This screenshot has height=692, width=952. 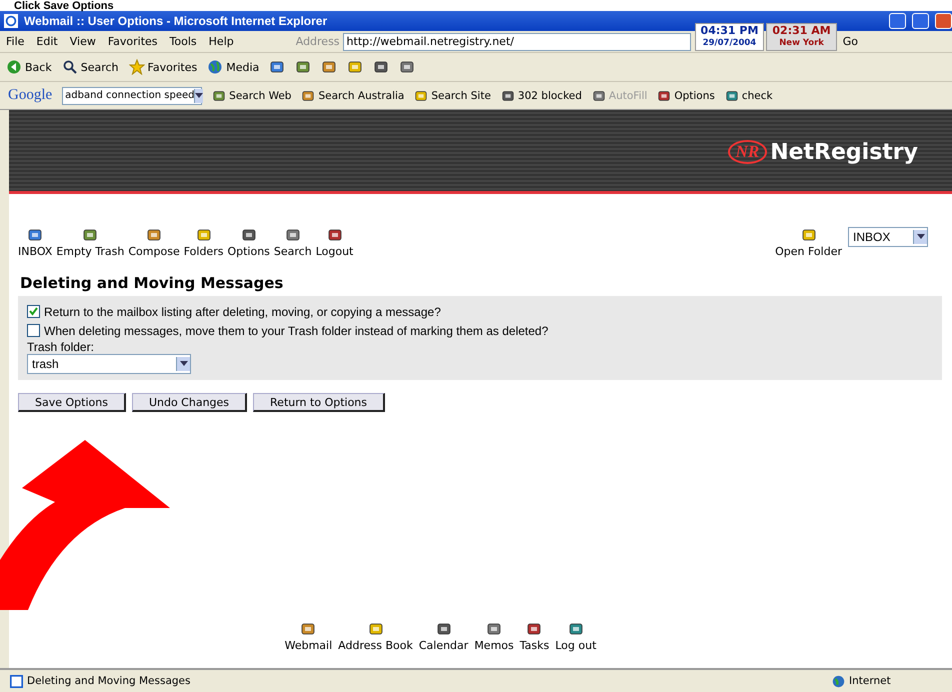 What do you see at coordinates (352, 95) in the screenshot?
I see `toolbar-button: Search Australia` at bounding box center [352, 95].